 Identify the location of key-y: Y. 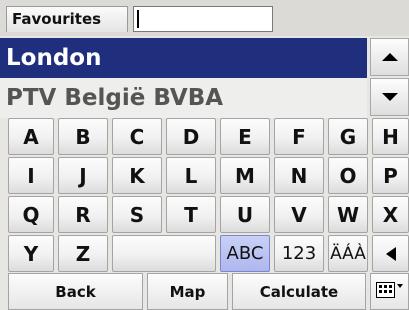
(31, 253).